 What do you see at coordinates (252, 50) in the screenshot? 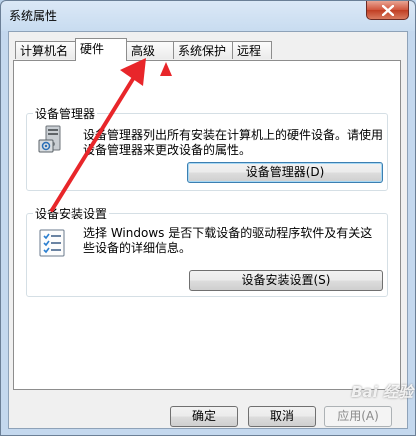
I see `tab-remote: 远程` at bounding box center [252, 50].